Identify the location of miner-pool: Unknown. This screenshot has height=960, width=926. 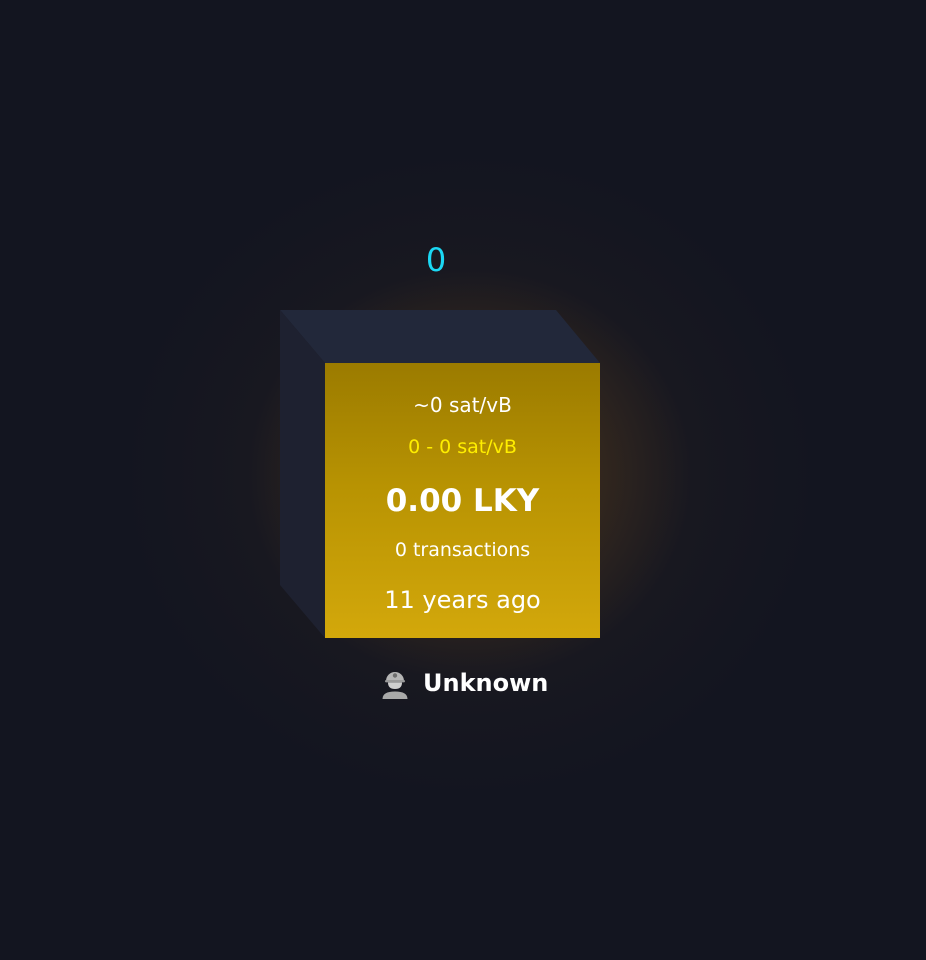
(464, 683).